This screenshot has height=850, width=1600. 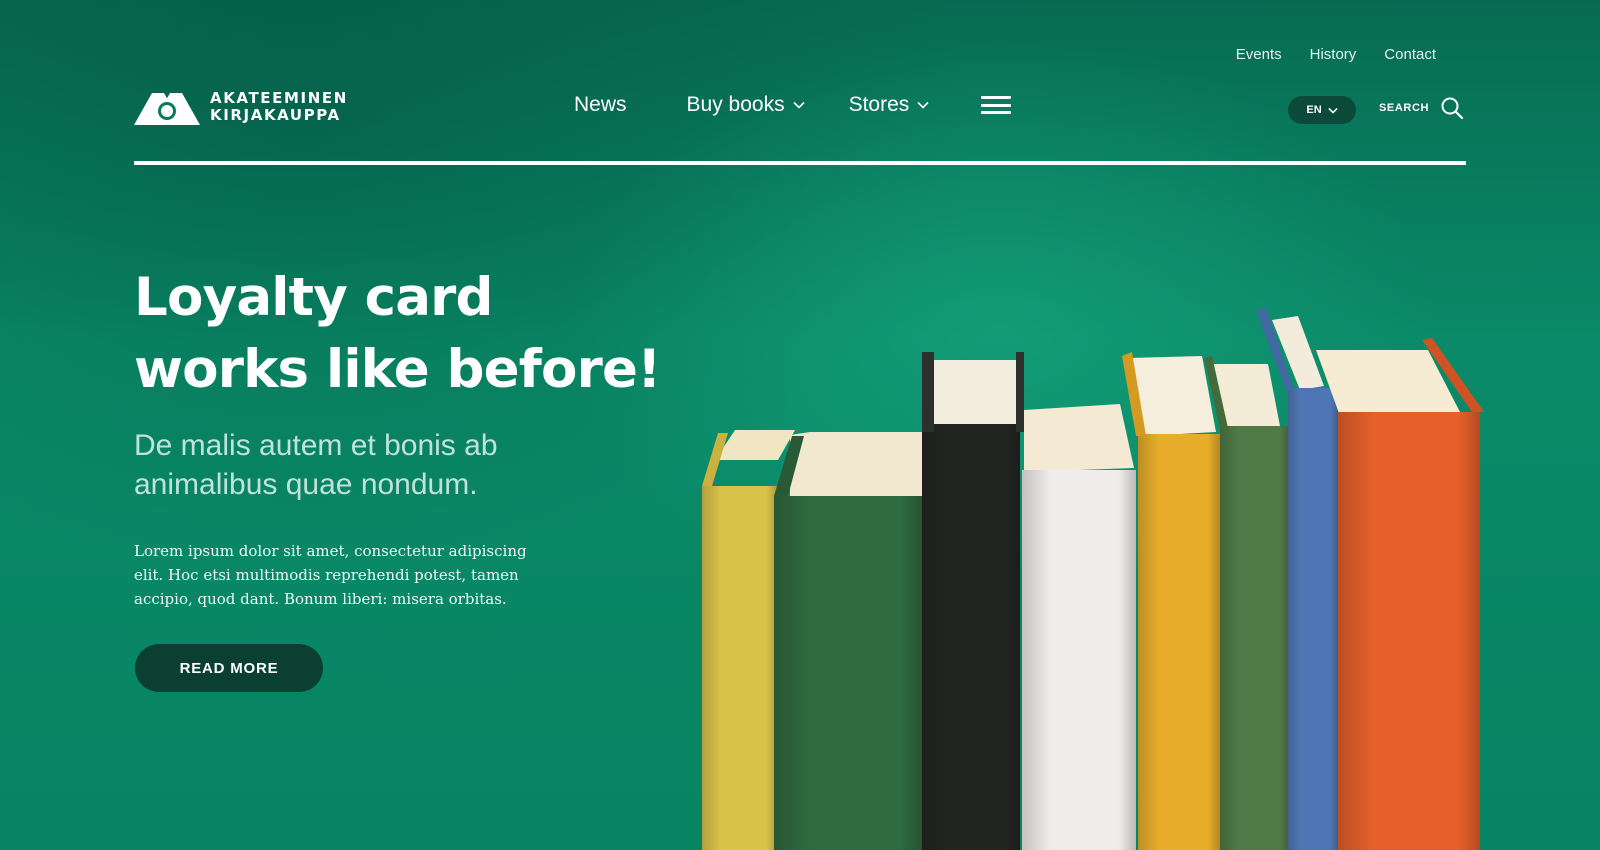 What do you see at coordinates (313, 297) in the screenshot?
I see `hero-title-line-1: Loyalty card` at bounding box center [313, 297].